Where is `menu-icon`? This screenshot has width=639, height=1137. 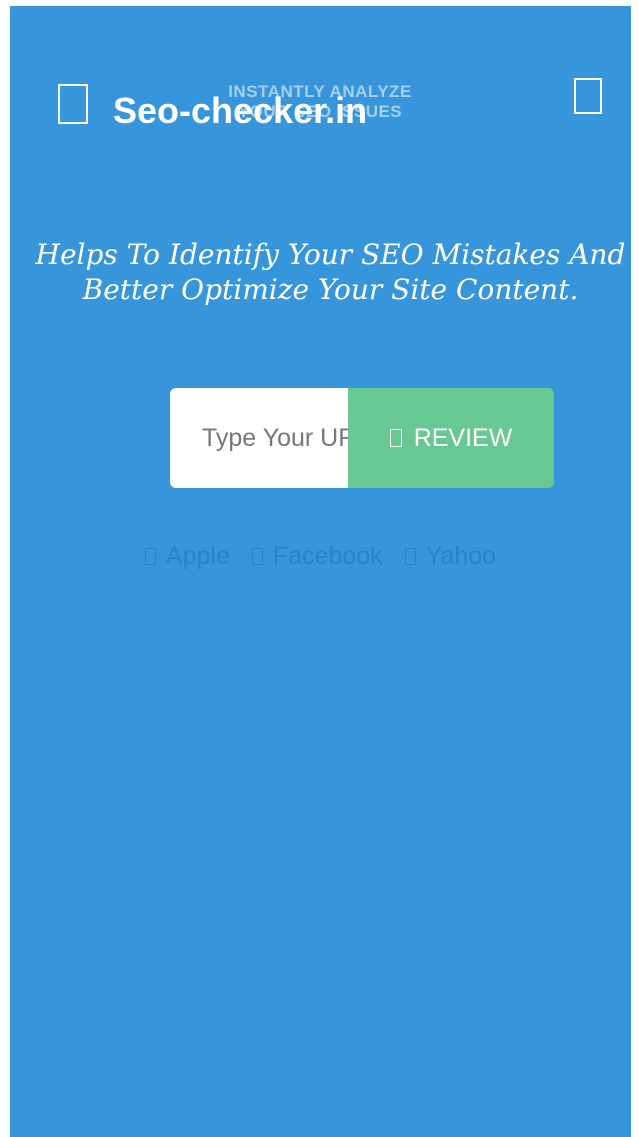
menu-icon is located at coordinates (73, 104).